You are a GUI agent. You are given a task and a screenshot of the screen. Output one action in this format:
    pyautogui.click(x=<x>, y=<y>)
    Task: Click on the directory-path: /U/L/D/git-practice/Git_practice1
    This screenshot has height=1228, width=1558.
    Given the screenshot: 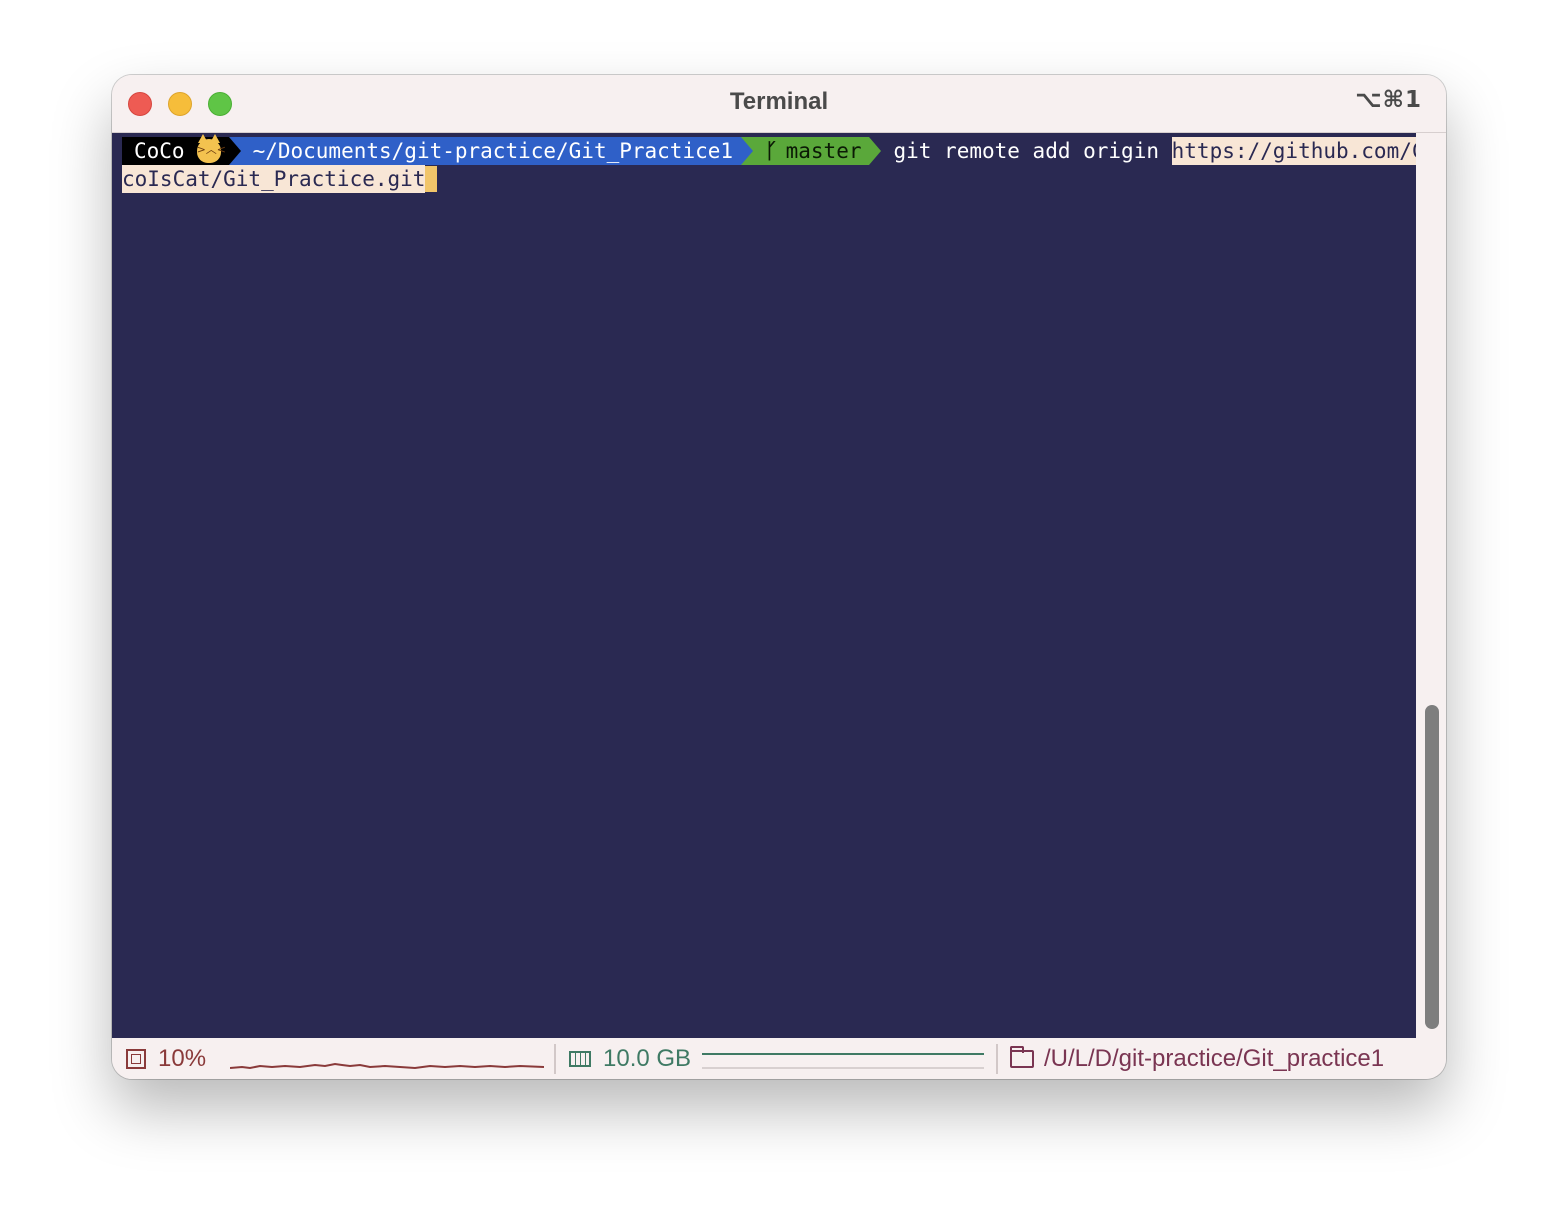 What is the action you would take?
    pyautogui.click(x=1214, y=1058)
    